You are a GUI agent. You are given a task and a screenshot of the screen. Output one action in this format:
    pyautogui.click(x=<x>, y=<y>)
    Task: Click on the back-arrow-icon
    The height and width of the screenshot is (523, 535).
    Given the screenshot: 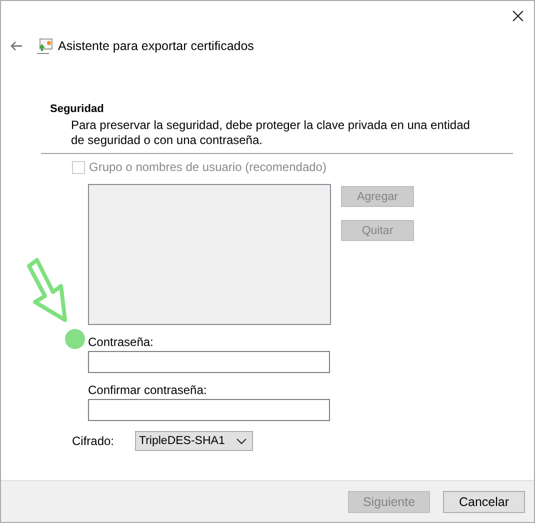 What is the action you would take?
    pyautogui.click(x=16, y=46)
    